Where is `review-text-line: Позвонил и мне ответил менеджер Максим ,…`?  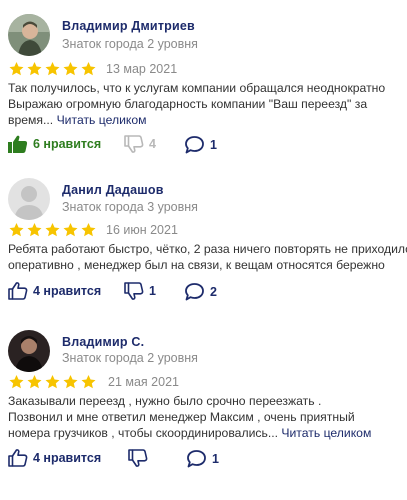
review-text-line: Позвонил и мне ответил менеджер Максим ,… is located at coordinates (181, 417).